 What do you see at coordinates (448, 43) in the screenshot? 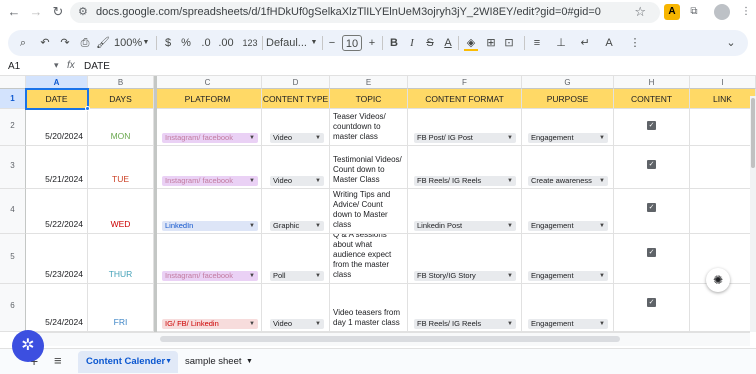
I see `text-color-icon: A` at bounding box center [448, 43].